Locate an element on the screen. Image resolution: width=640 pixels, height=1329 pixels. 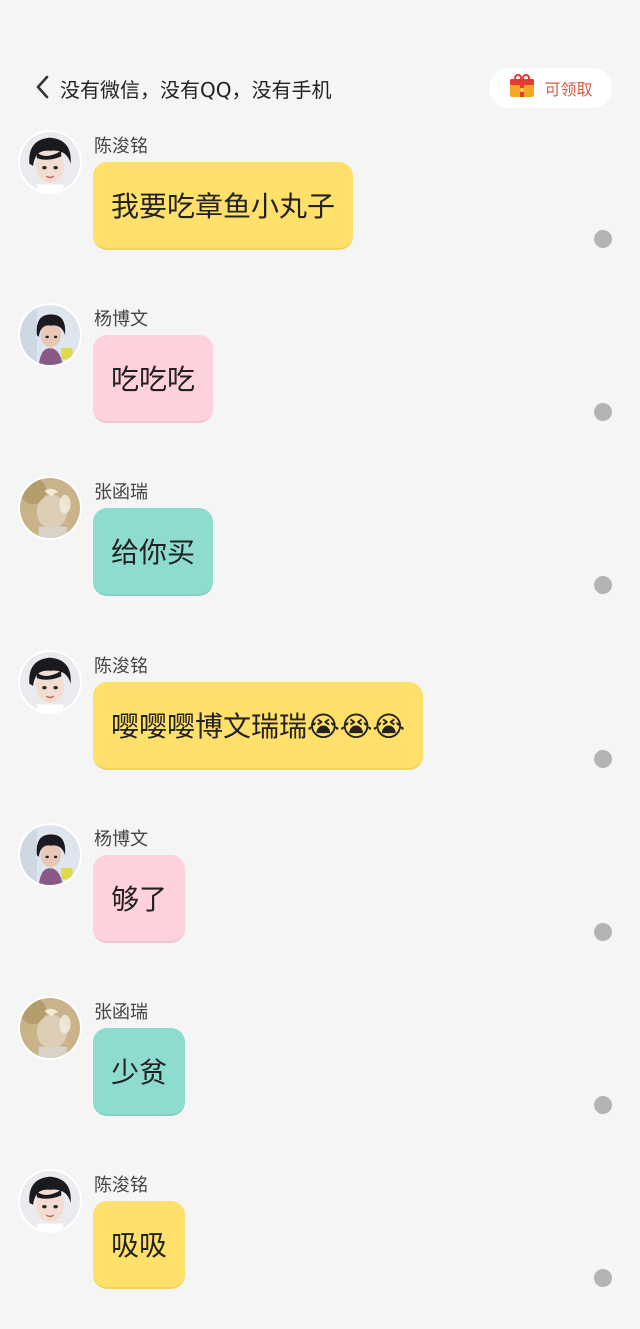
message-bubble: 吸吸 is located at coordinates (139, 1245).